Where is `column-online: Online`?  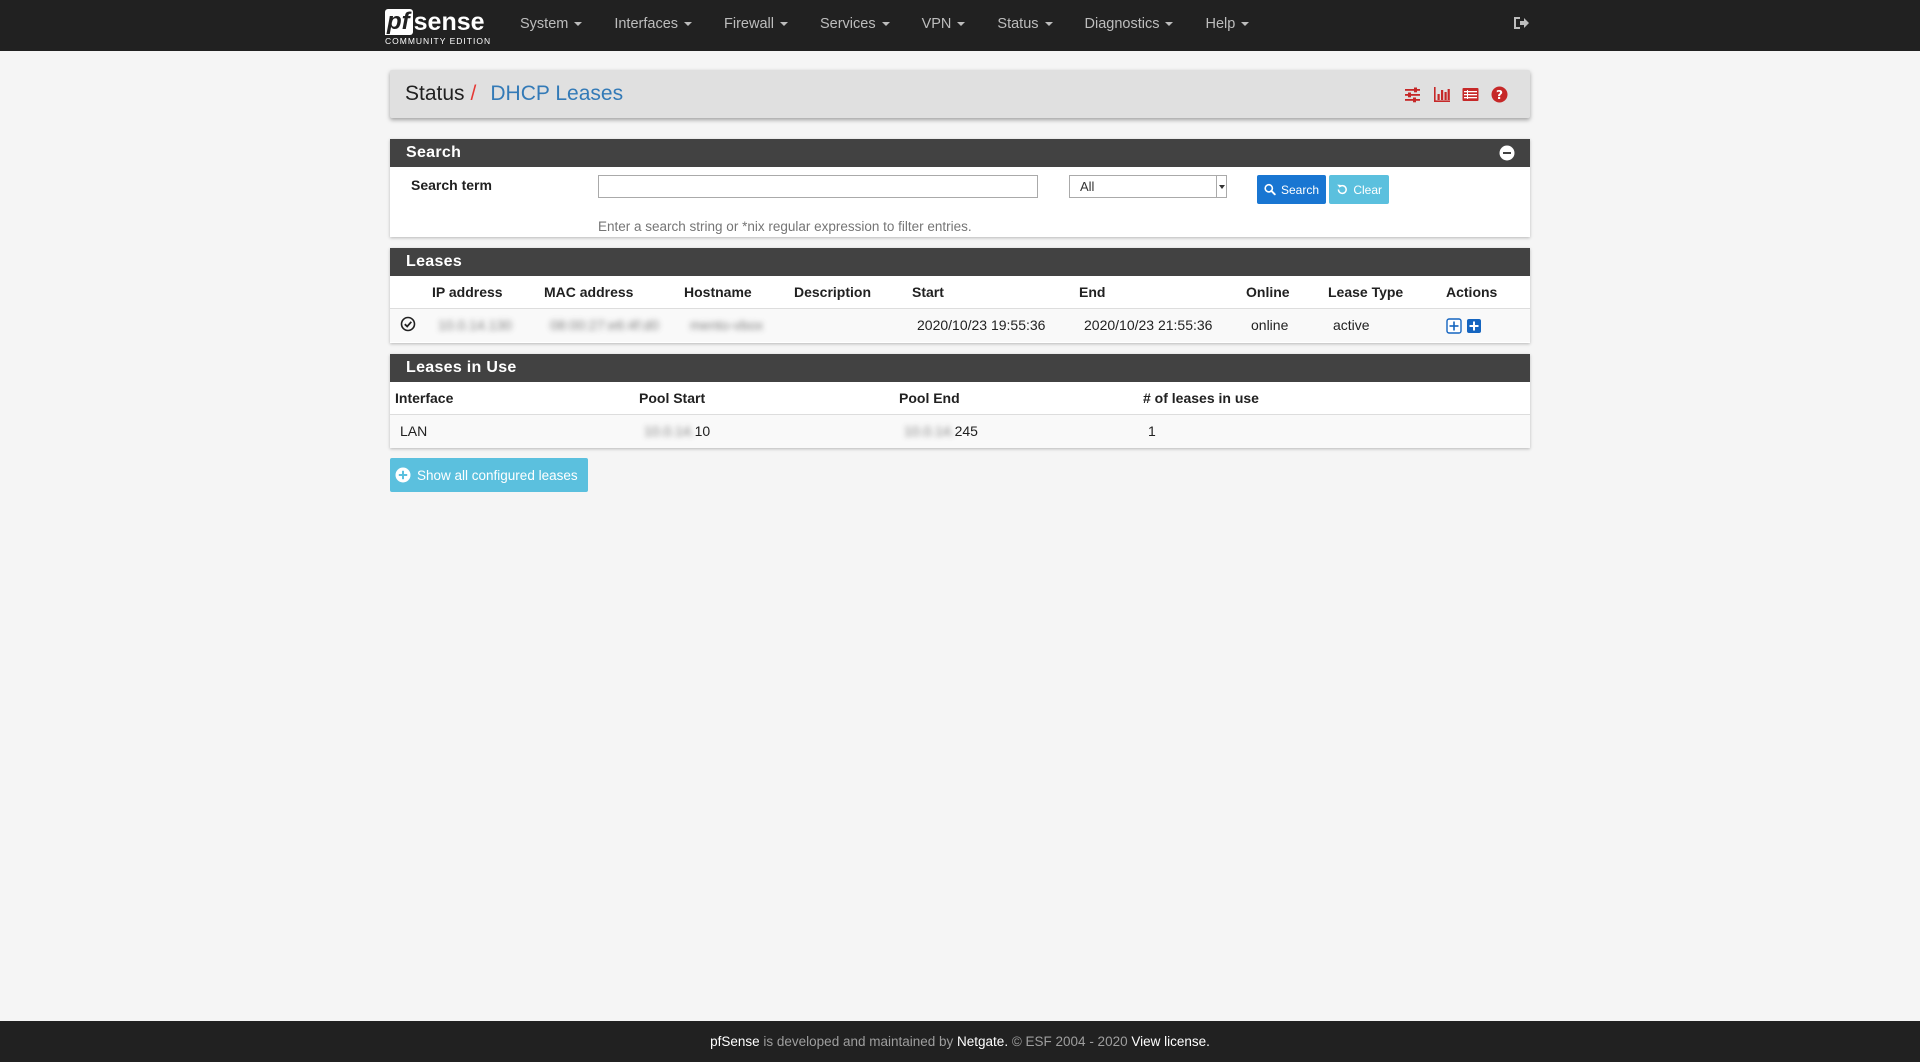 column-online: Online is located at coordinates (1287, 292).